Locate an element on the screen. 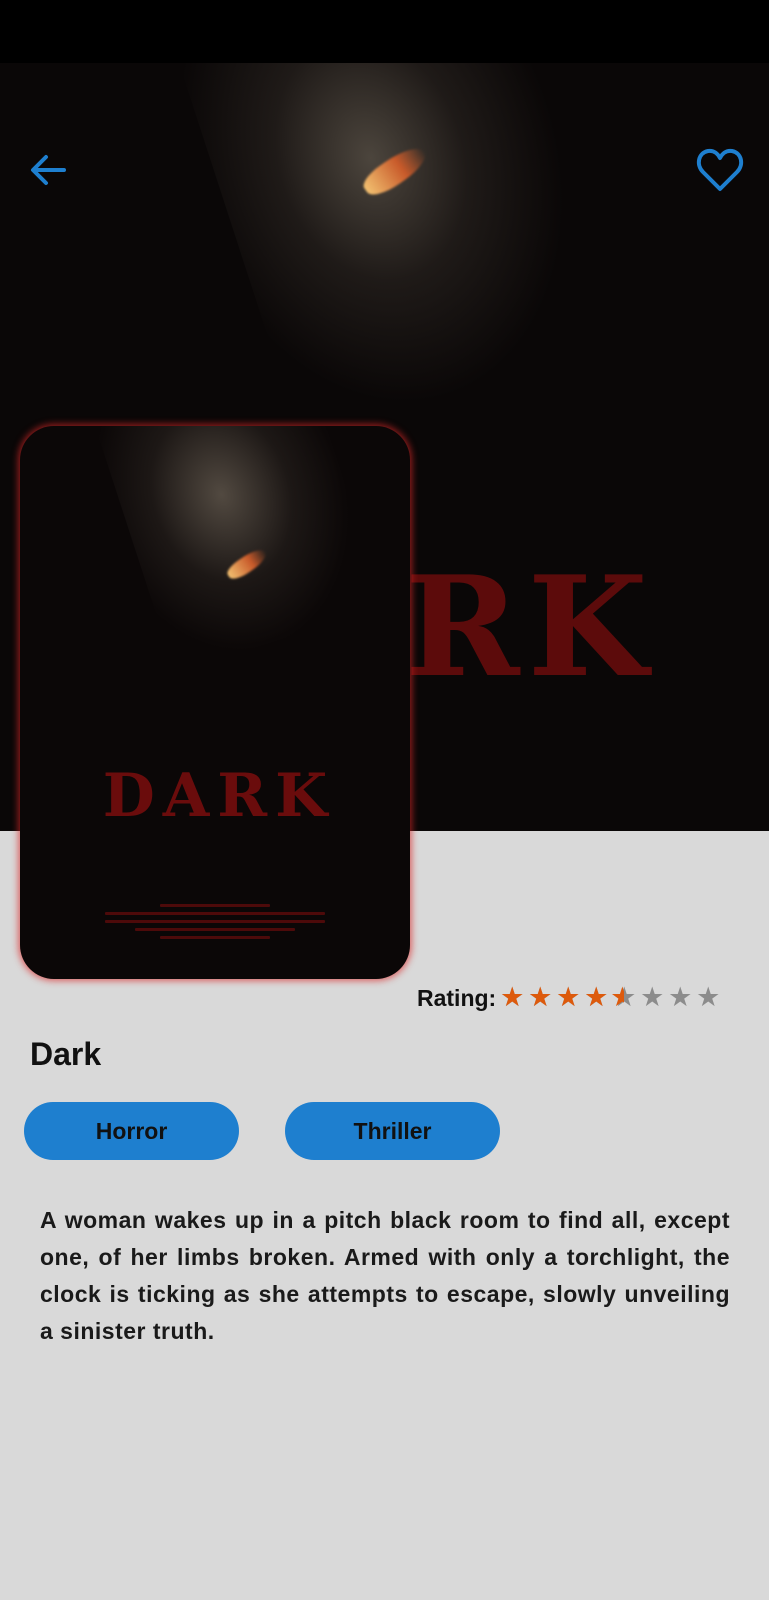 The height and width of the screenshot is (1600, 769). movie-title: Dark is located at coordinates (66, 1054).